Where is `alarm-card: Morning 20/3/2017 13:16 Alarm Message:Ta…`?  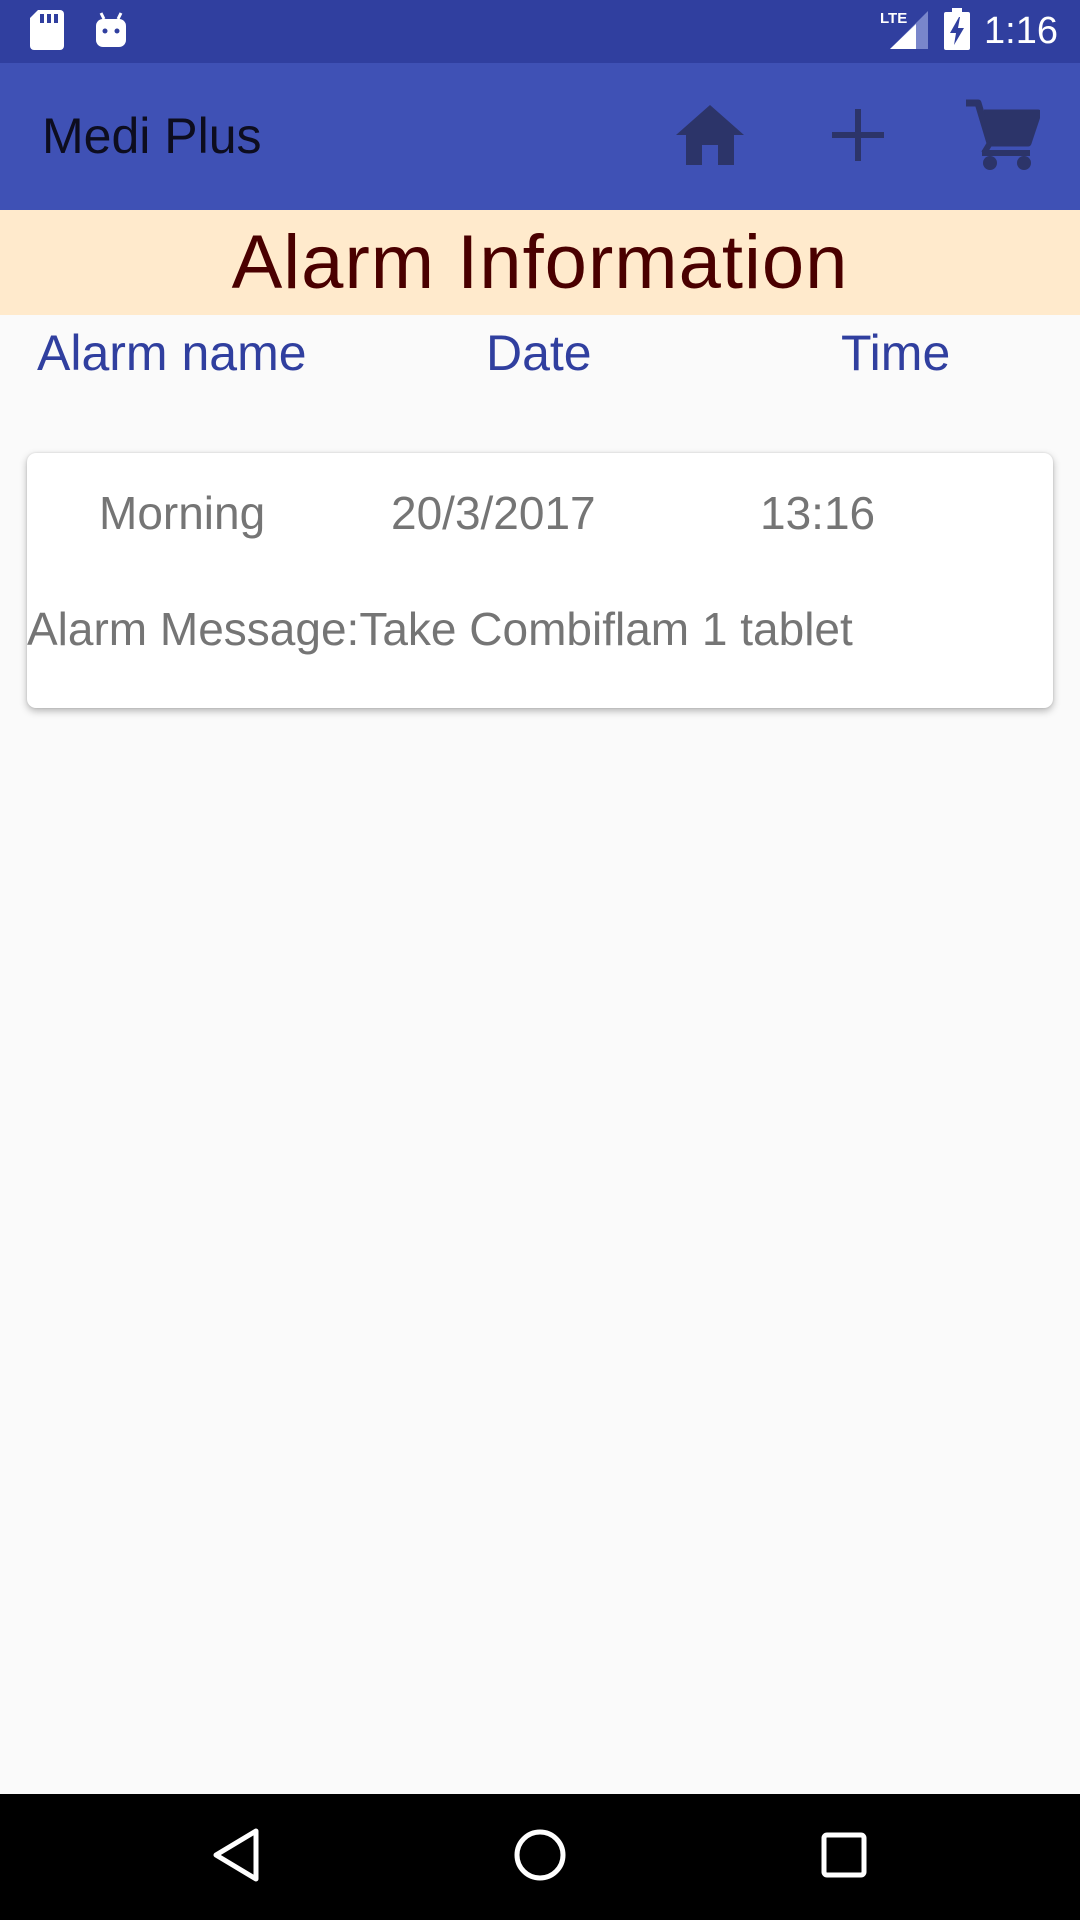
alarm-card: Morning 20/3/2017 13:16 Alarm Message:Ta… is located at coordinates (540, 580).